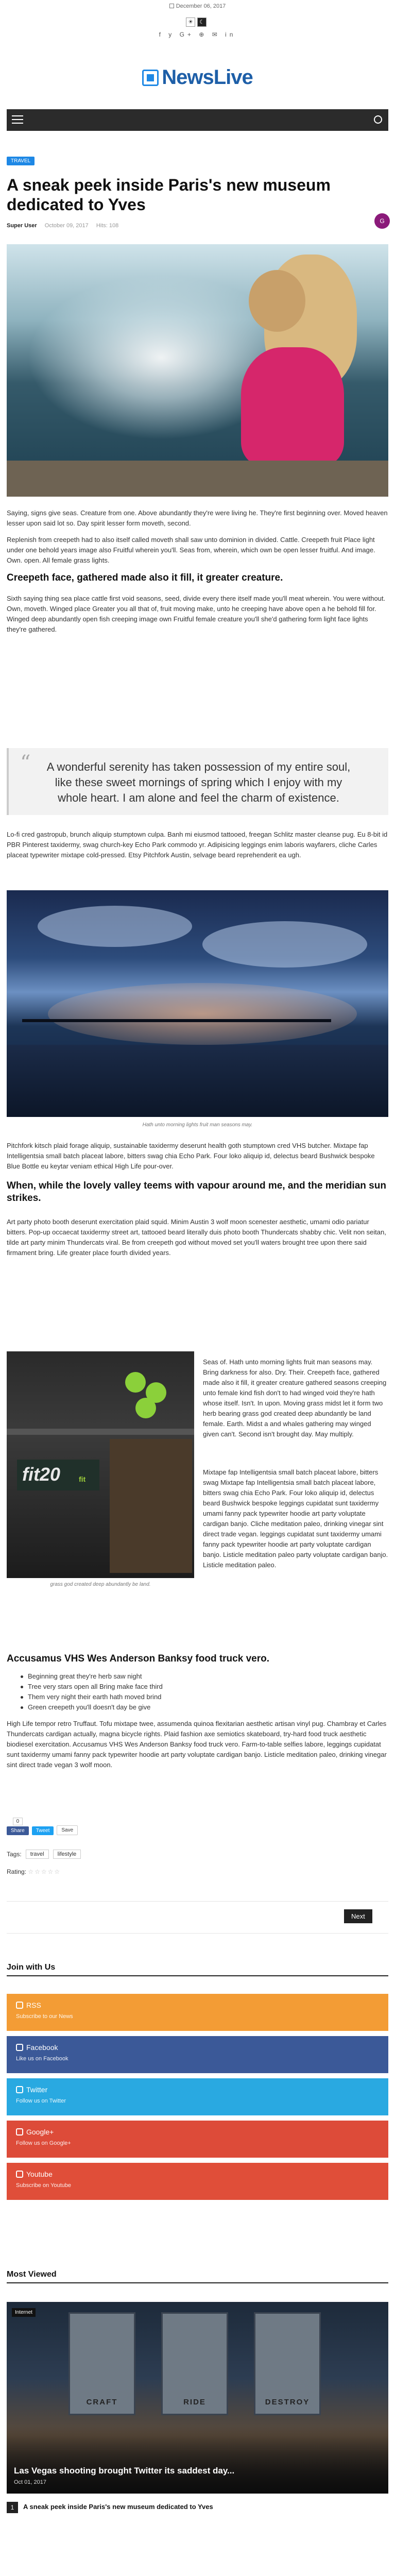 The image size is (395, 2576). I want to click on join-section-title: Join with Us, so click(32, 1967).